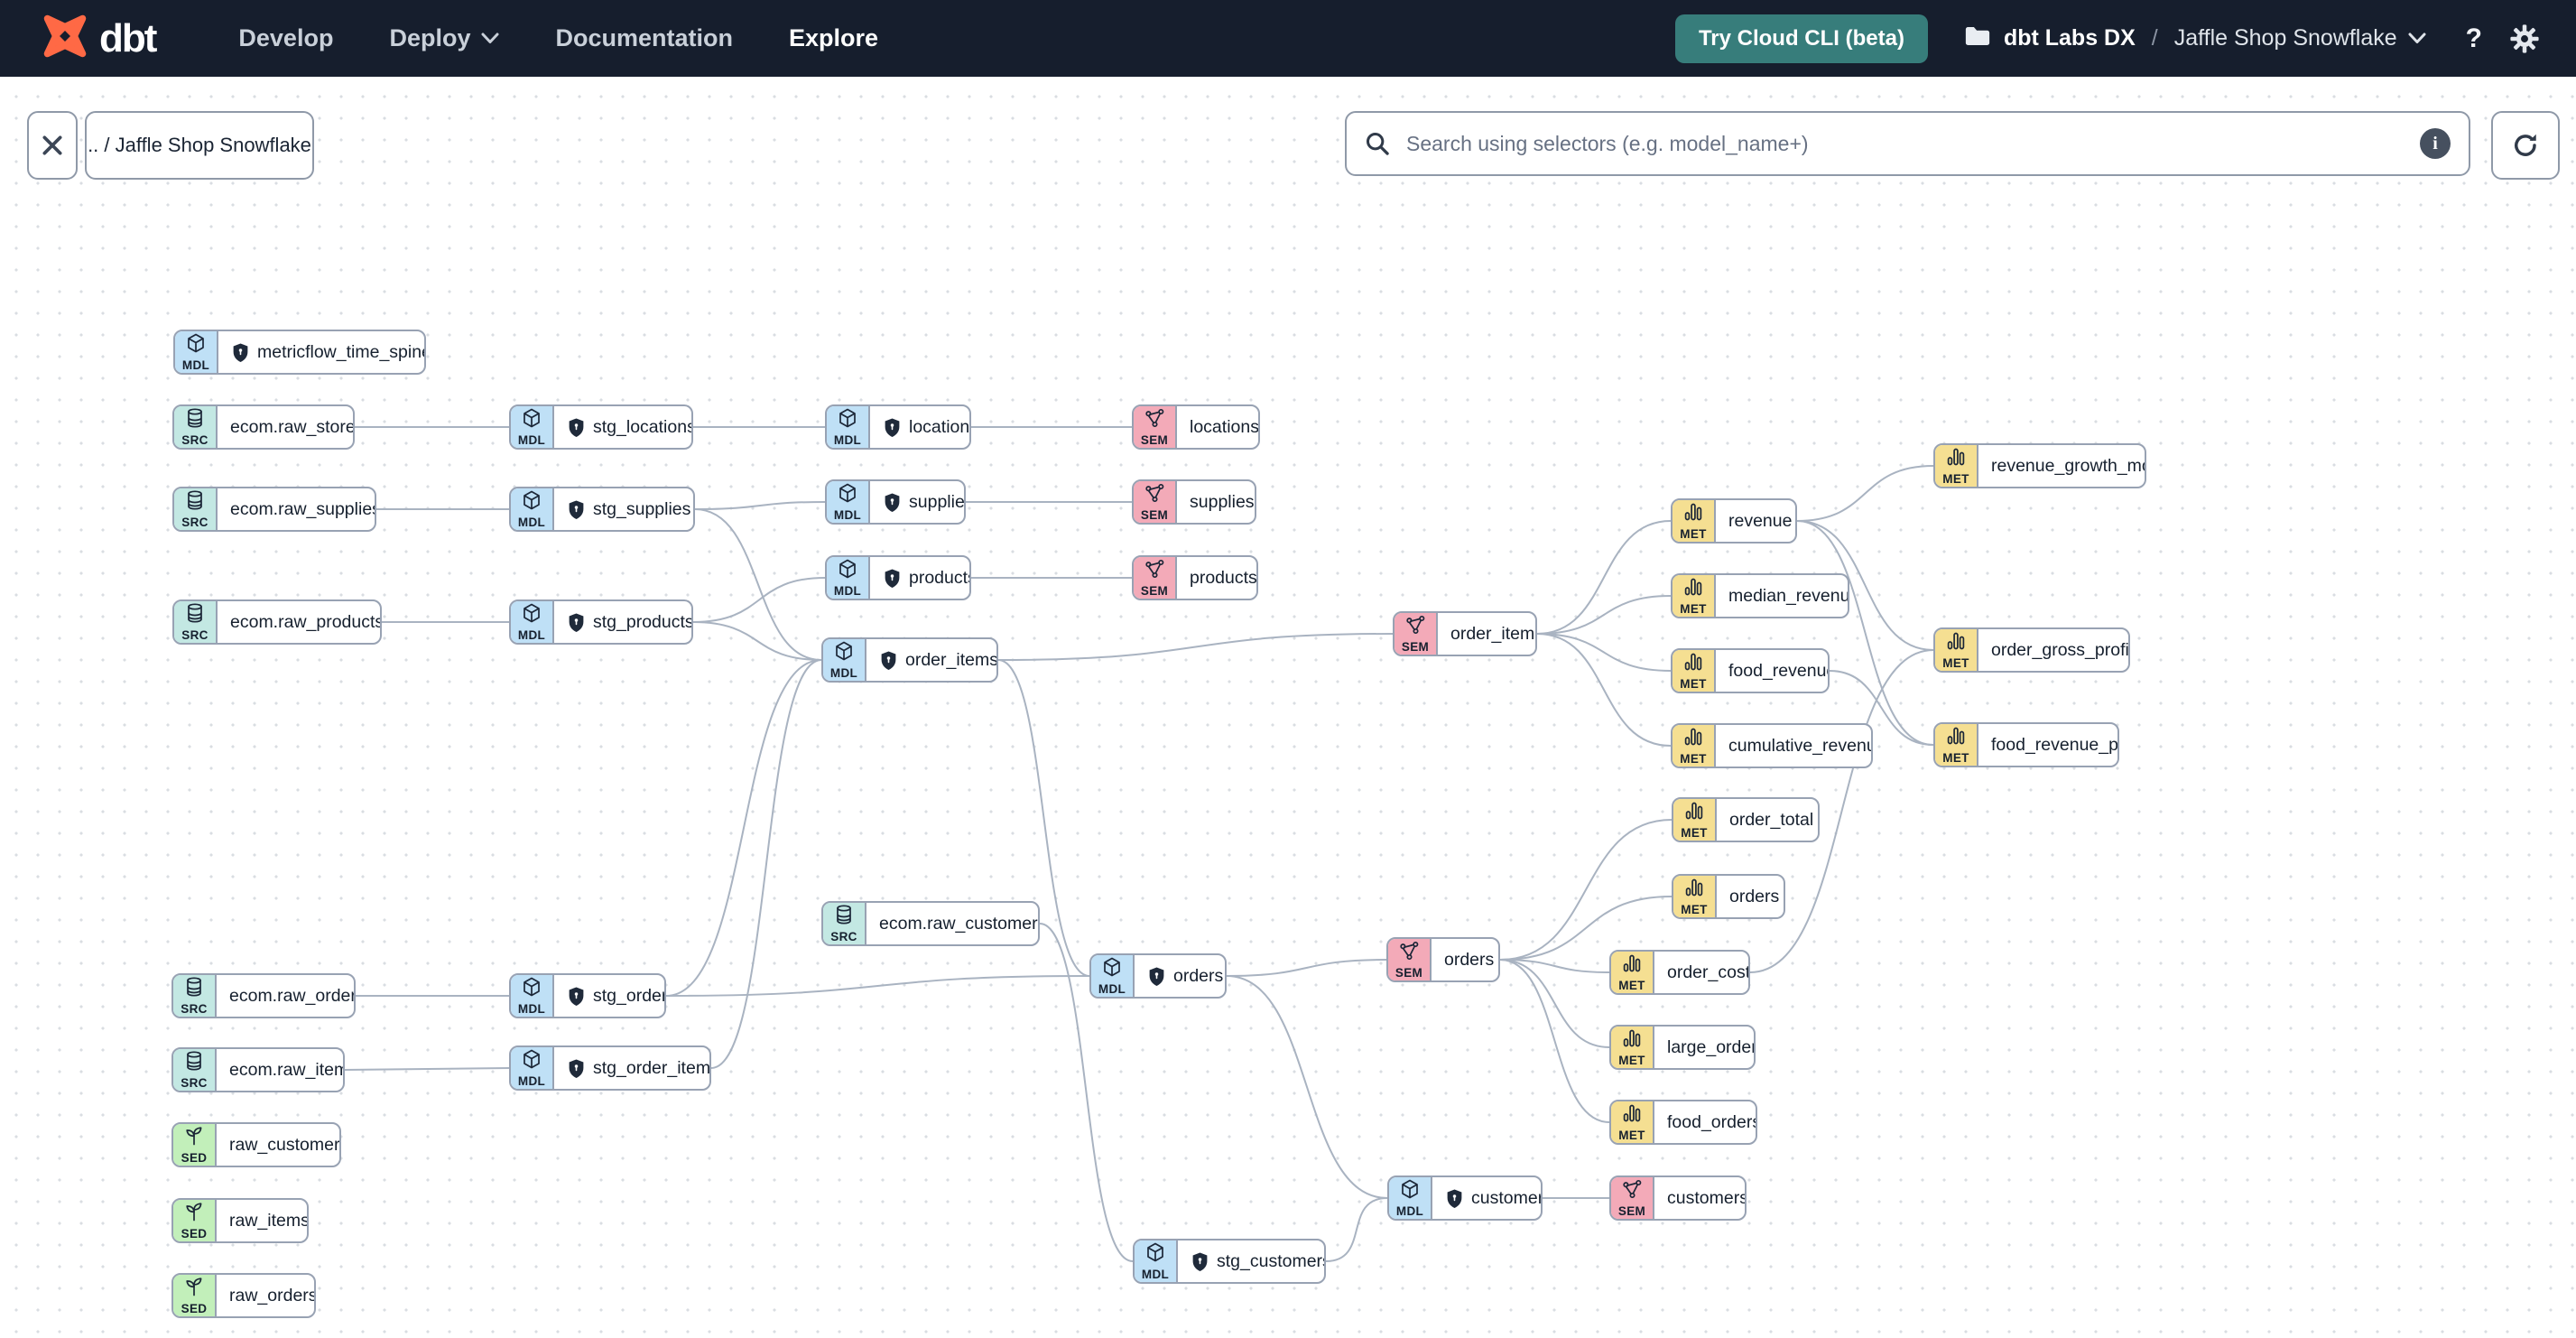 The width and height of the screenshot is (2576, 1338). Describe the element at coordinates (898, 577) in the screenshot. I see `graph-node-mdl_products: MDL products` at that location.